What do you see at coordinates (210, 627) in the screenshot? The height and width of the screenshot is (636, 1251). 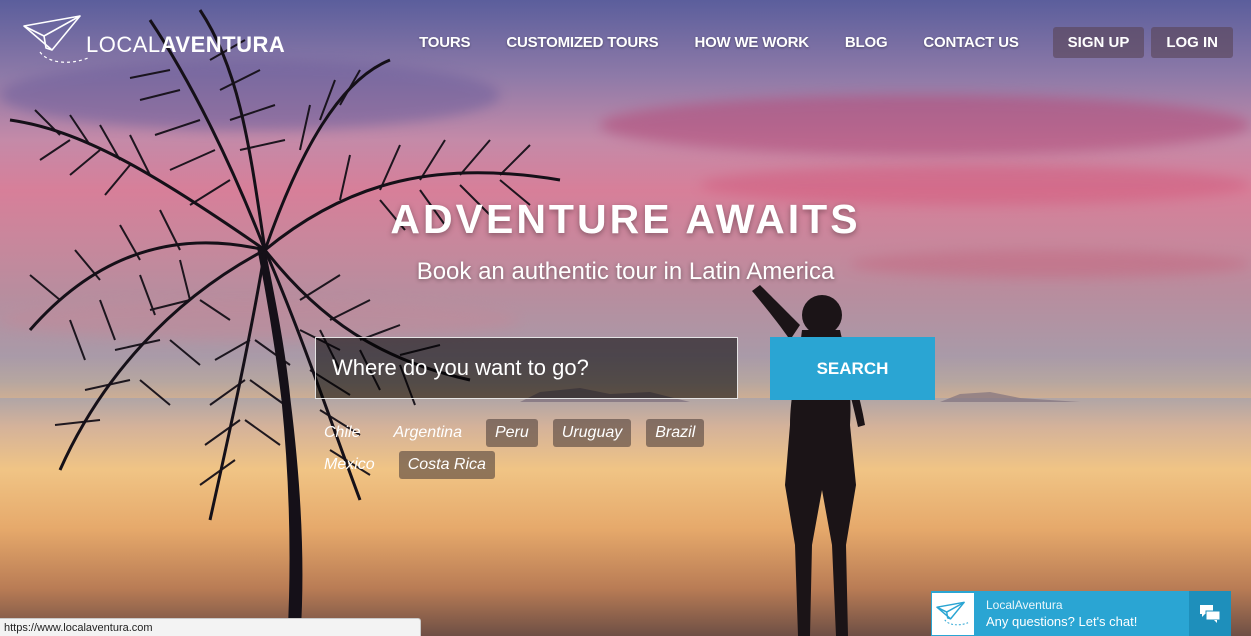 I see `browser-status-url: https://www.localaventura.com` at bounding box center [210, 627].